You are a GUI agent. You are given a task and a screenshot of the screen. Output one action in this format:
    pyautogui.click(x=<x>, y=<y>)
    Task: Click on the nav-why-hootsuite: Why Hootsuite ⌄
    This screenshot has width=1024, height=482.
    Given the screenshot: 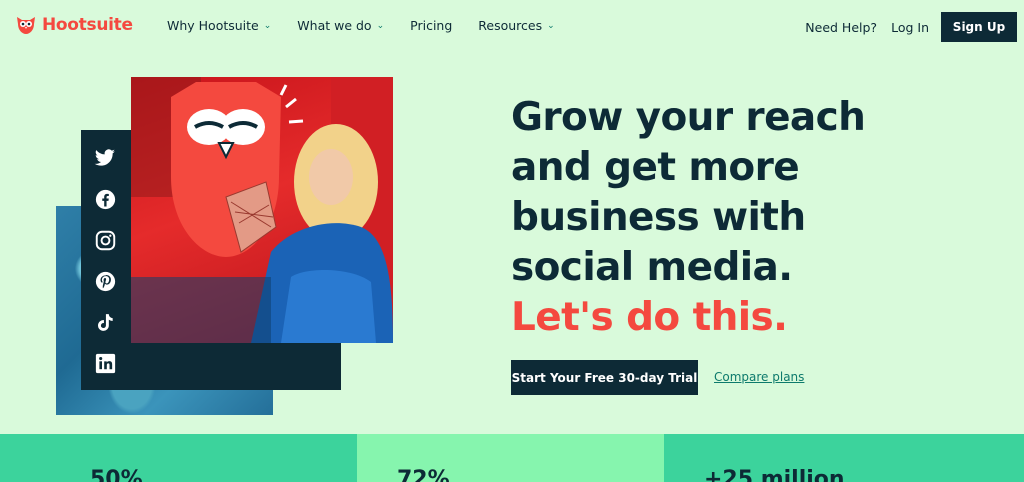 What is the action you would take?
    pyautogui.click(x=219, y=25)
    